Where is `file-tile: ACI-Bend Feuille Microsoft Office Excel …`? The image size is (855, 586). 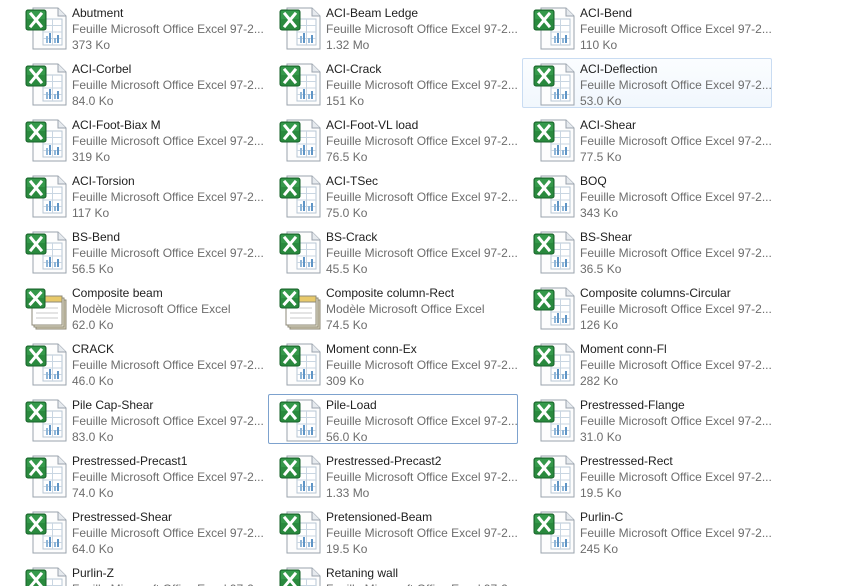 file-tile: ACI-Bend Feuille Microsoft Office Excel … is located at coordinates (650, 27).